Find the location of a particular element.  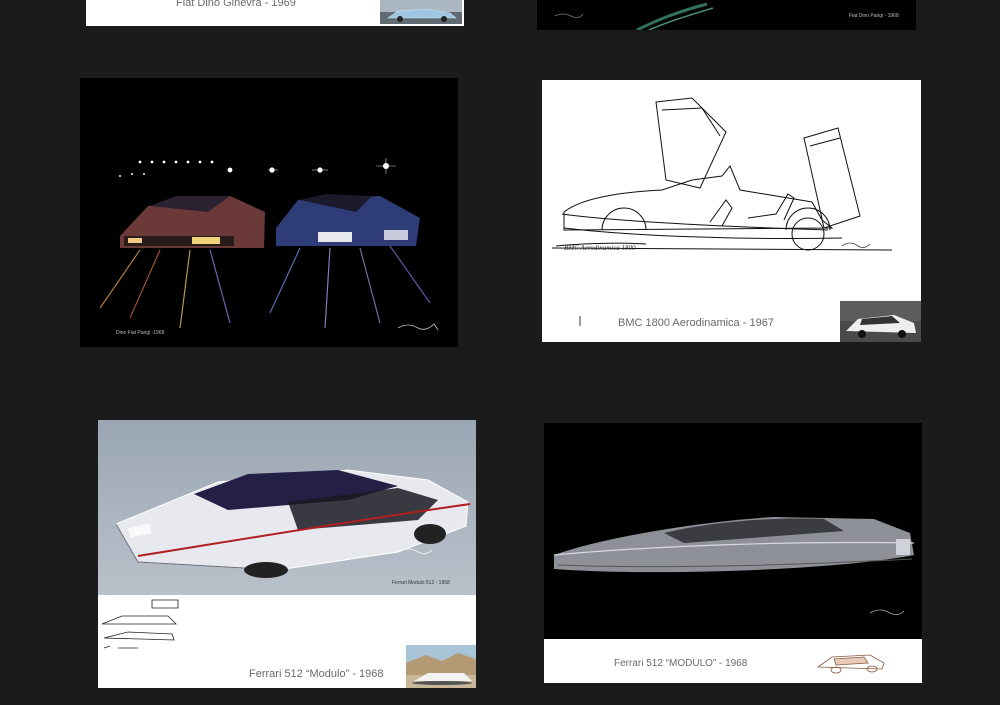

card-fiat-dino-ginevra: Fiat Dino Ginevra - 1969 is located at coordinates (275, 13).